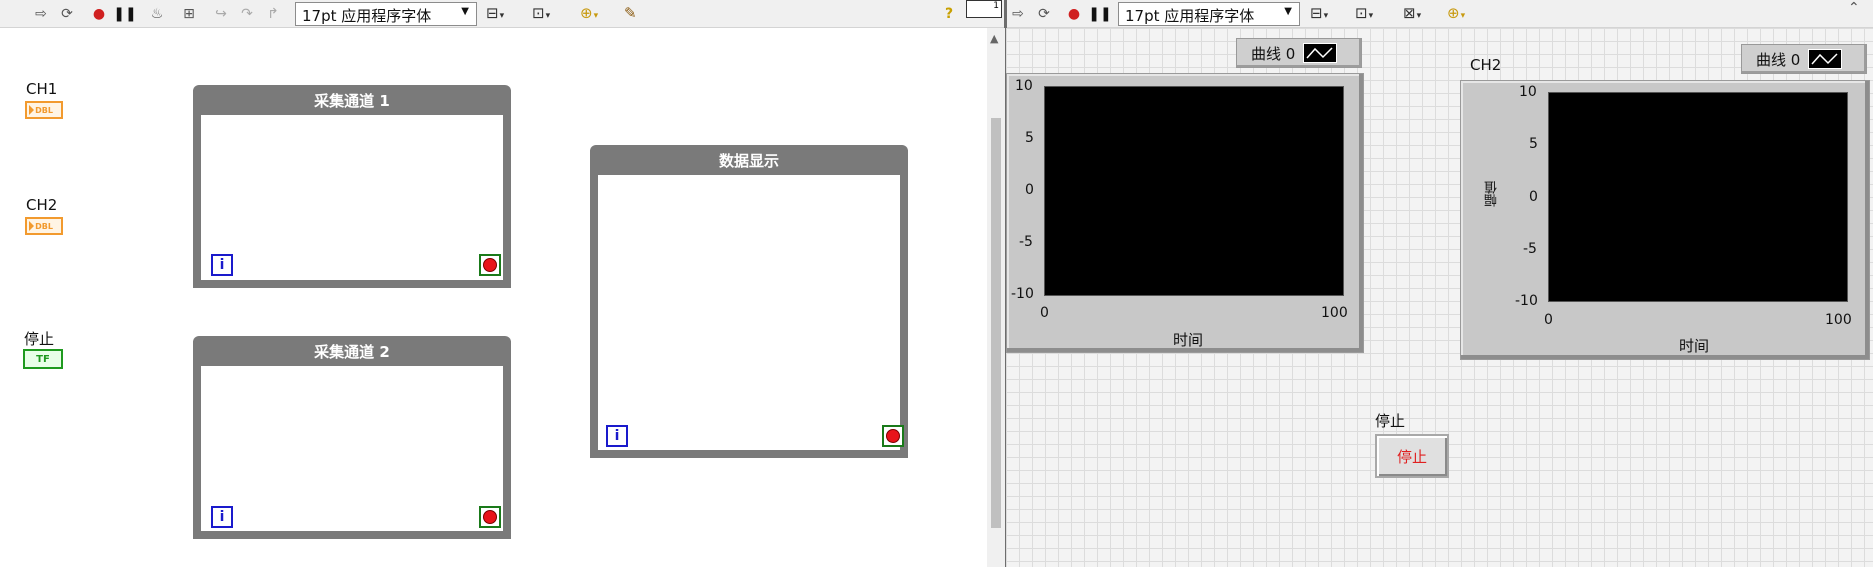  Describe the element at coordinates (1440, 14) in the screenshot. I see `front-panel-toolbar: ⇨ ⟳ ● ❚❚ 17pt 应用程序字体 ▼ ⊟▾ ⊡▾ ⊠▾ ⊕▾` at that location.